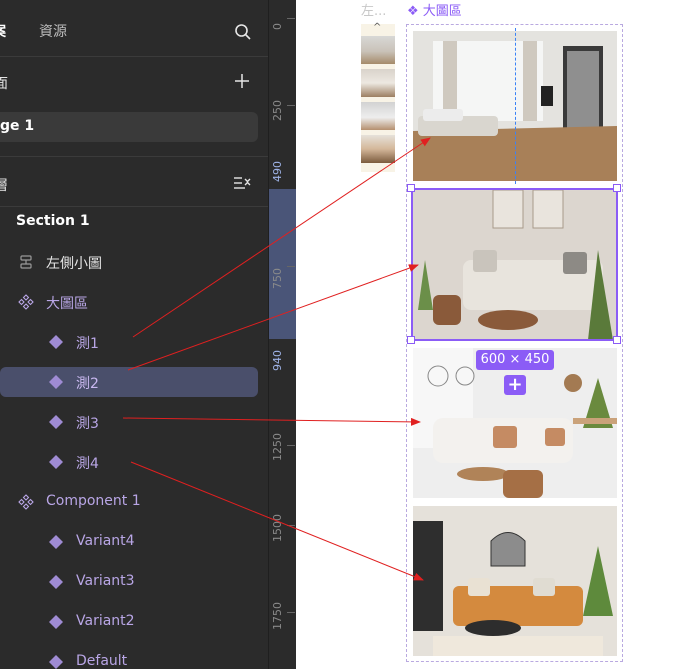 Image resolution: width=699 pixels, height=669 pixels. I want to click on arrow-test2, so click(273, 317).